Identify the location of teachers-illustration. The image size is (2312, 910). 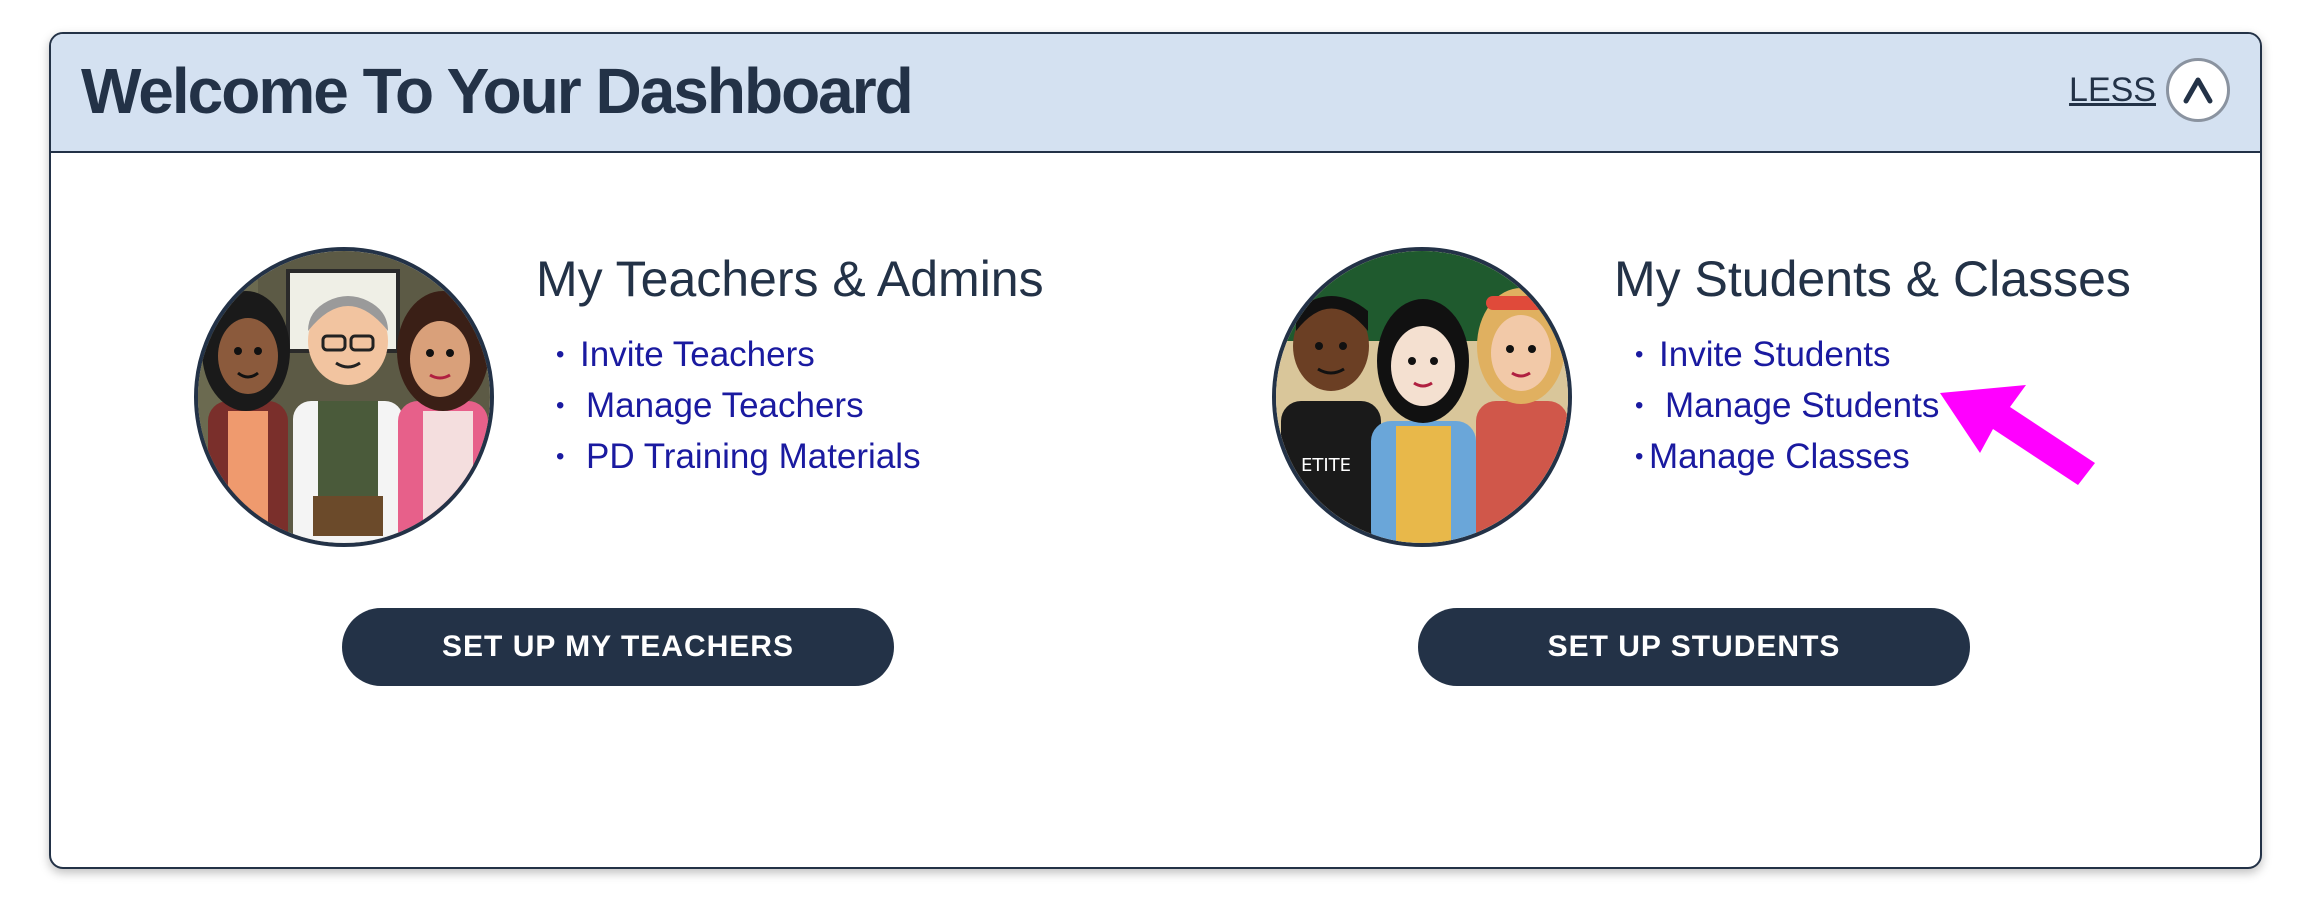
(344, 397).